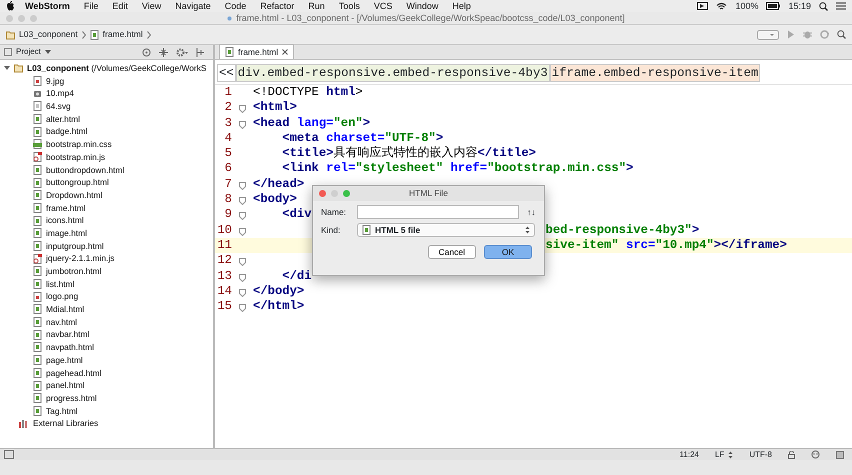 The height and width of the screenshot is (475, 852). What do you see at coordinates (236, 6) in the screenshot?
I see `menu-item: Code` at bounding box center [236, 6].